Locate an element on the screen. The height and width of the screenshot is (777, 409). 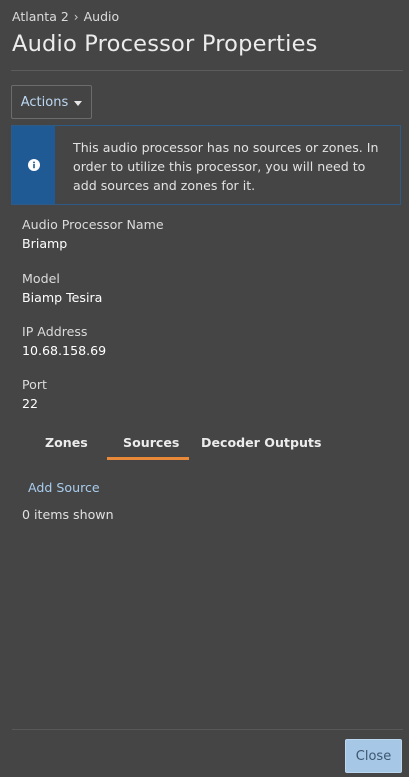
field-label: Audio Processor Name is located at coordinates (93, 224).